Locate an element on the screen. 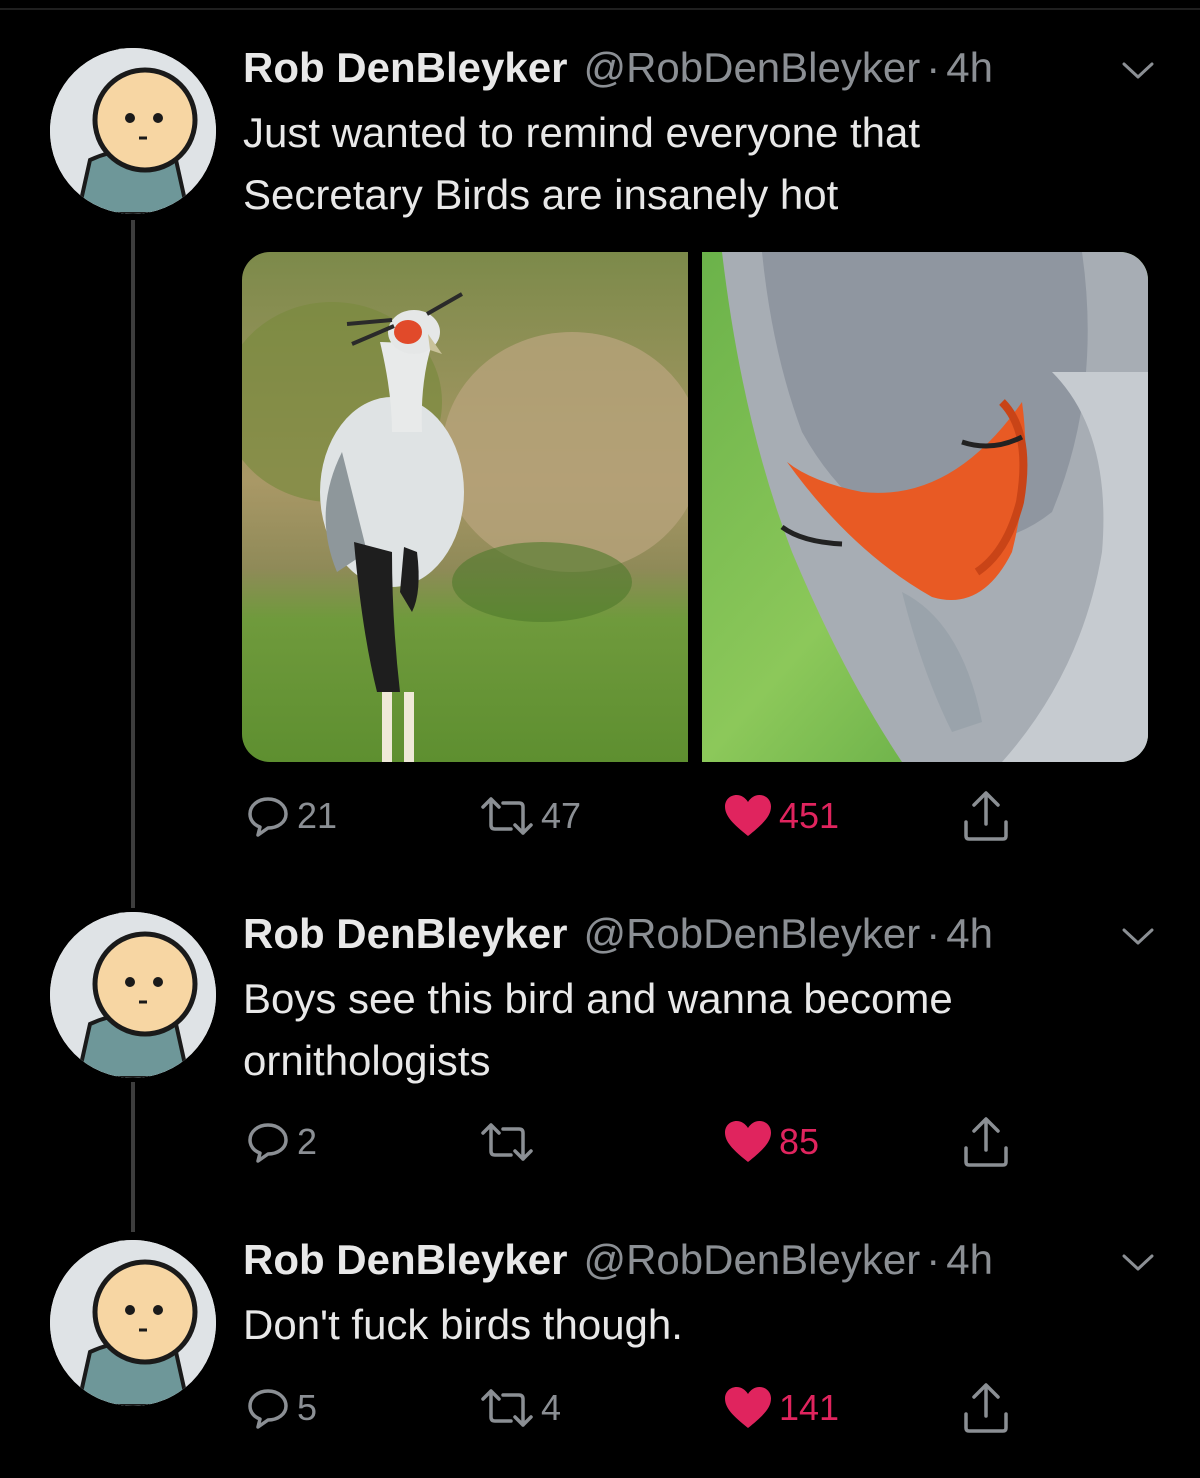  tweet-actions: 21 47 451 is located at coordinates (643, 816).